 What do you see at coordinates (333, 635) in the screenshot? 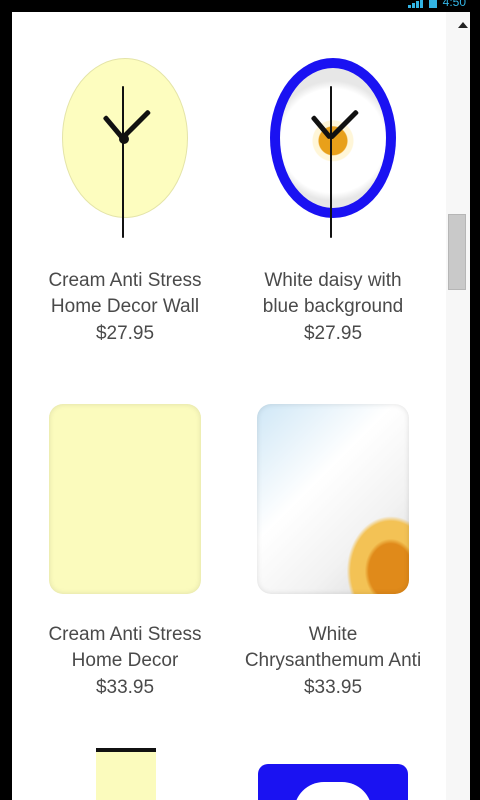
I see `product-title-line1: White` at bounding box center [333, 635].